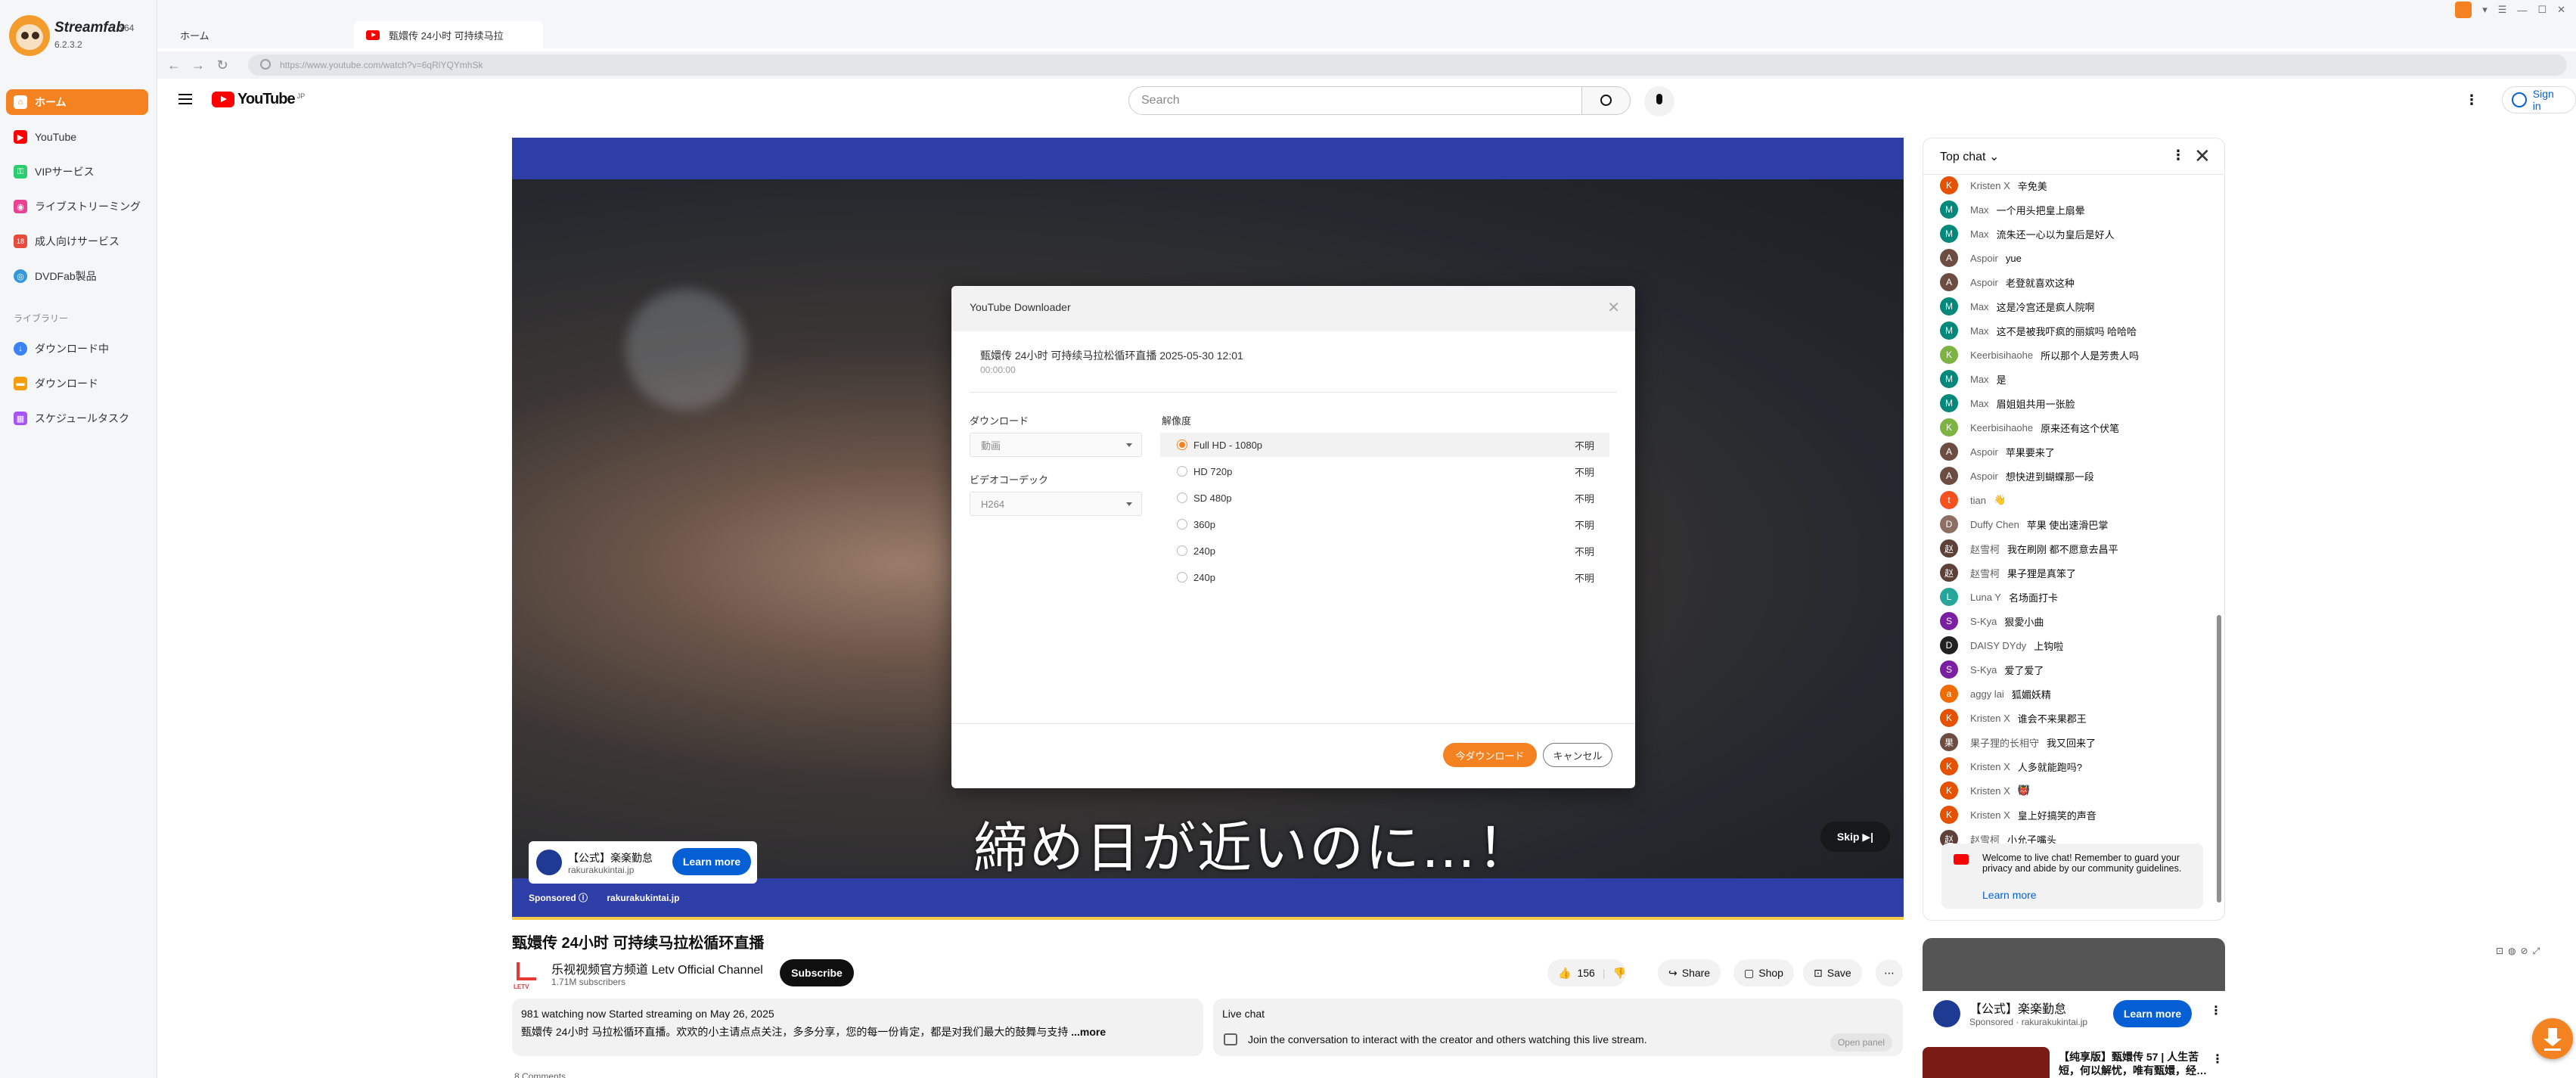 This screenshot has width=2576, height=1078. What do you see at coordinates (657, 968) in the screenshot?
I see `channel-name: 乐视视频官方频道 Letv Official Channel` at bounding box center [657, 968].